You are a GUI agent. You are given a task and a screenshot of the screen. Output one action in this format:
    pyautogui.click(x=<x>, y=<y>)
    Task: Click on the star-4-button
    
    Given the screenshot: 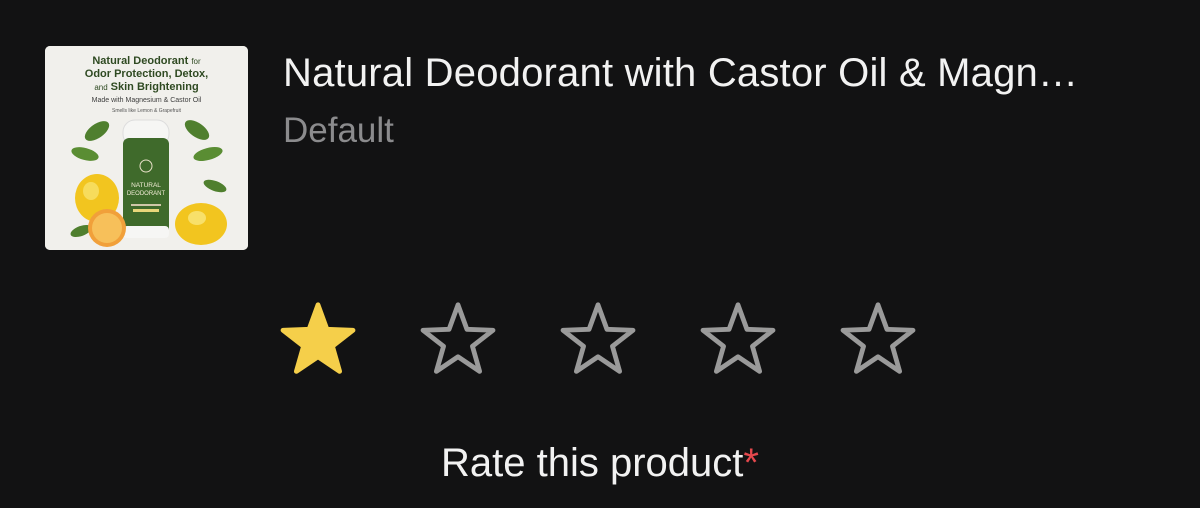 What is the action you would take?
    pyautogui.click(x=738, y=340)
    